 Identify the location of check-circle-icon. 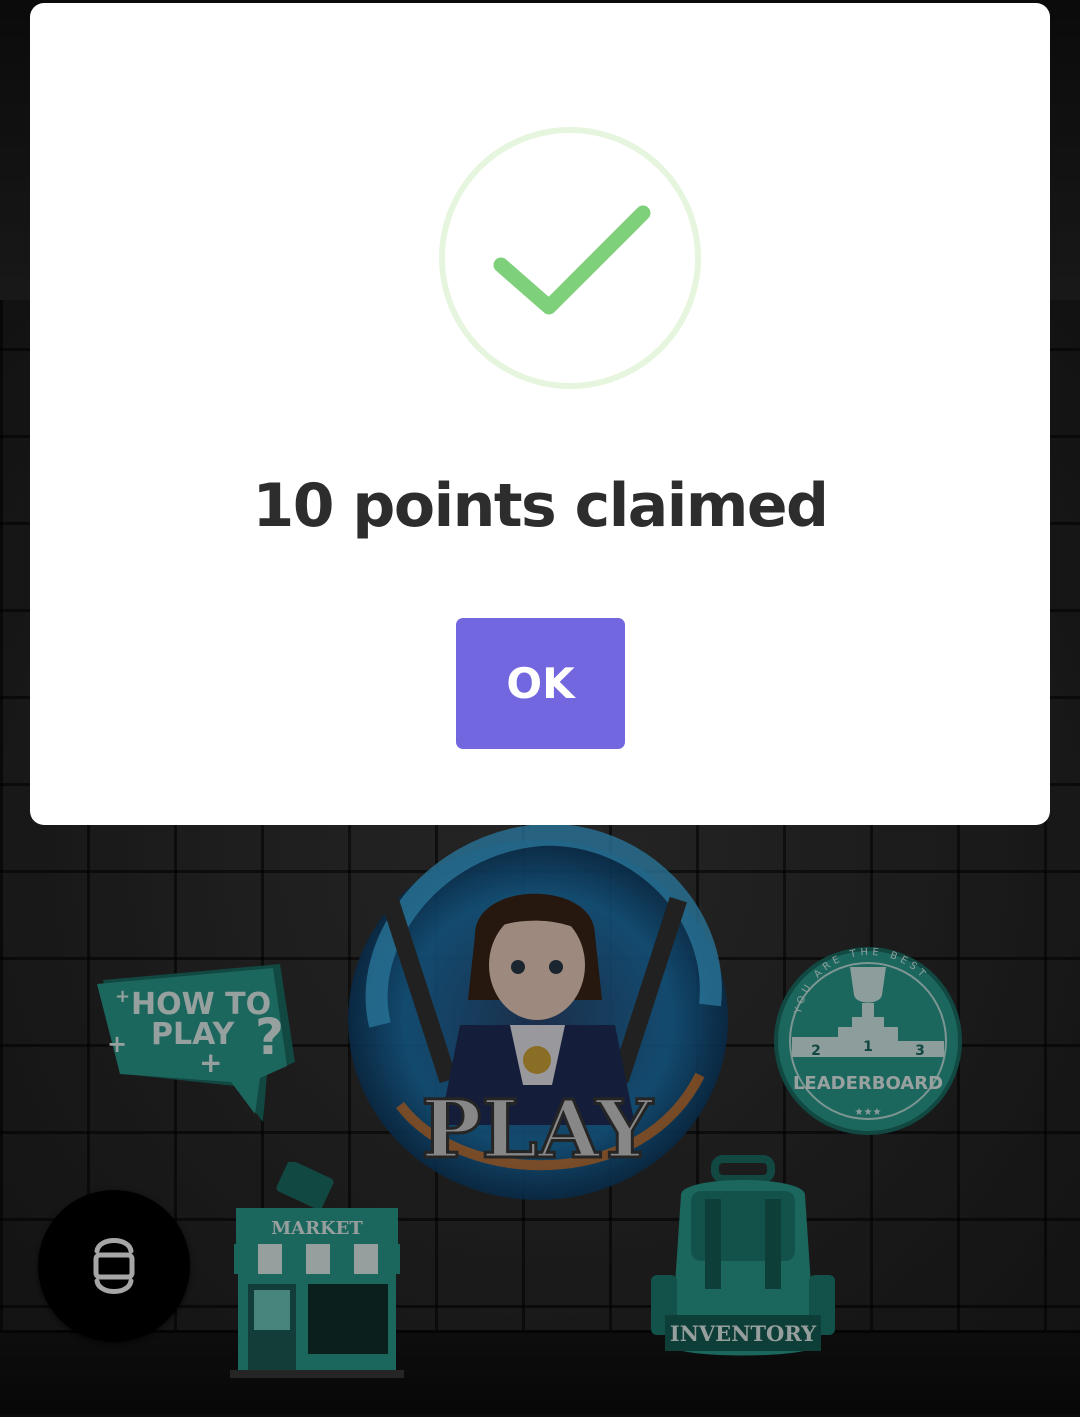
(570, 258).